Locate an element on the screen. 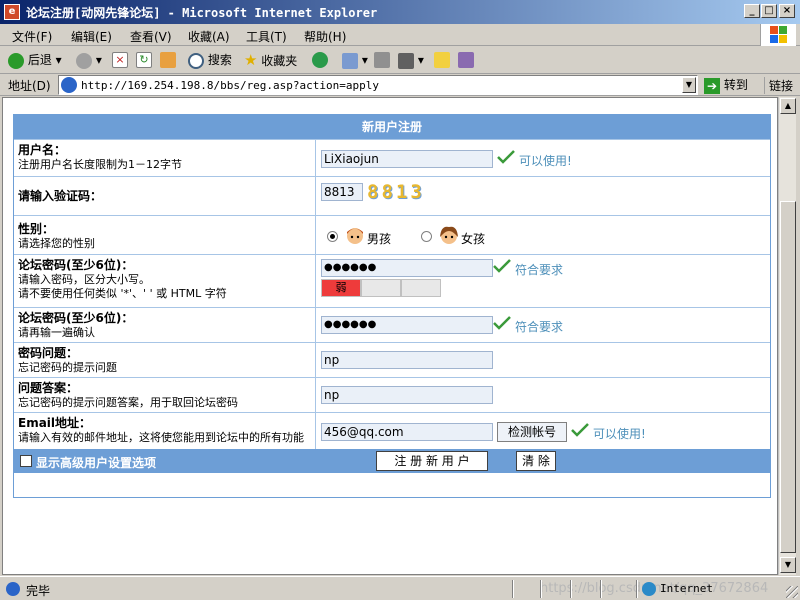  row-username: 用户名： 注册用户名长度限制为1－12字节 LiXiaojun 可以使用! is located at coordinates (392, 157).